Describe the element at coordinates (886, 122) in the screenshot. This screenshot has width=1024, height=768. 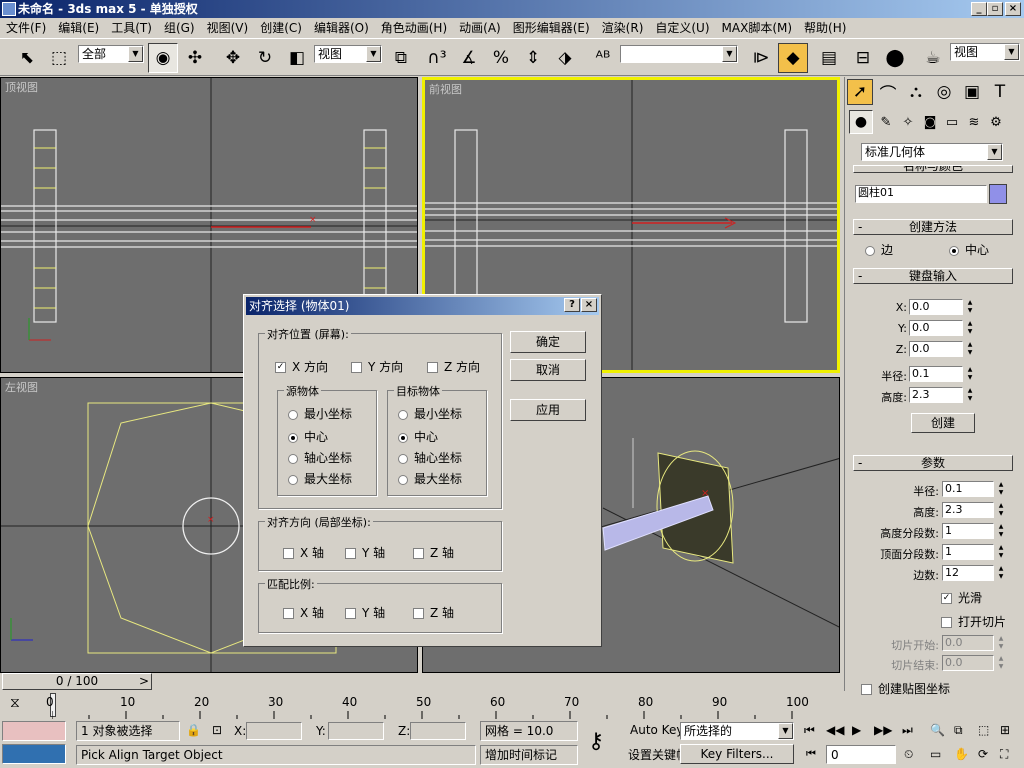
I see `shapes-icon: ✎` at that location.